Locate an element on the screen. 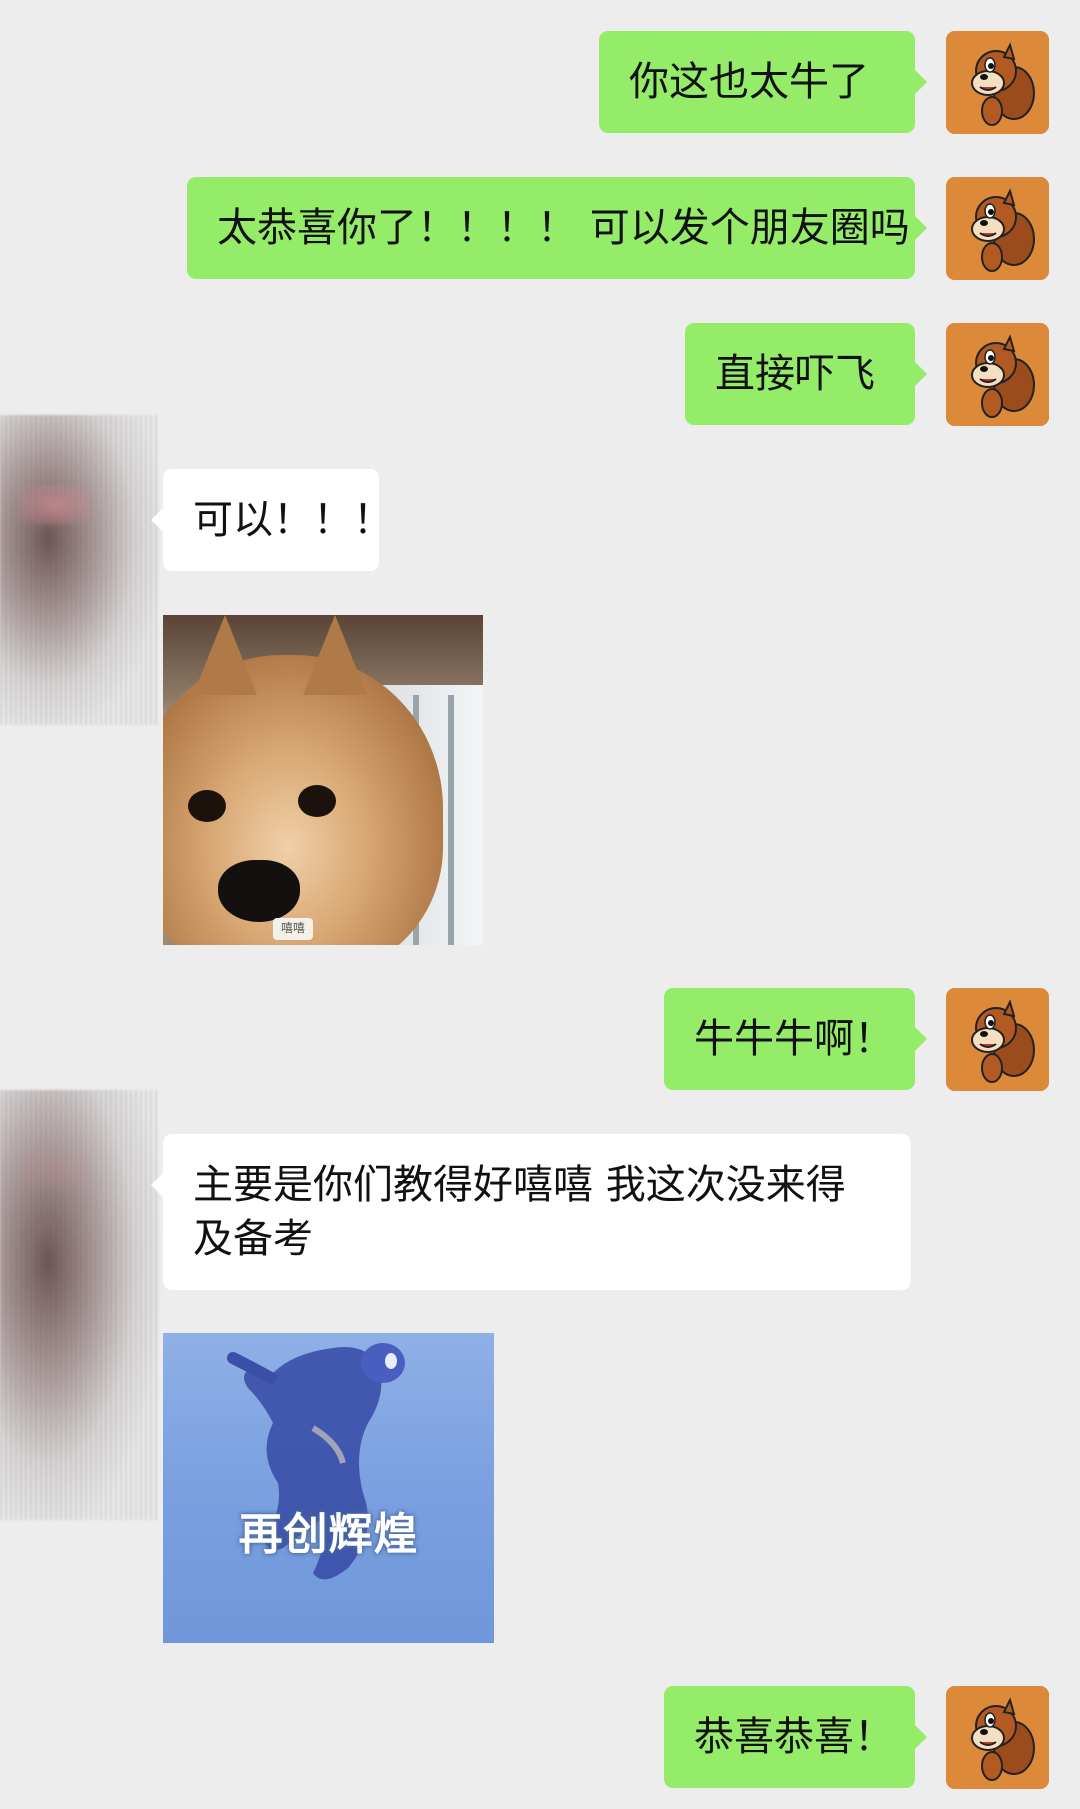  message-bubble-outgoing: 直接吓飞 is located at coordinates (806, 374).